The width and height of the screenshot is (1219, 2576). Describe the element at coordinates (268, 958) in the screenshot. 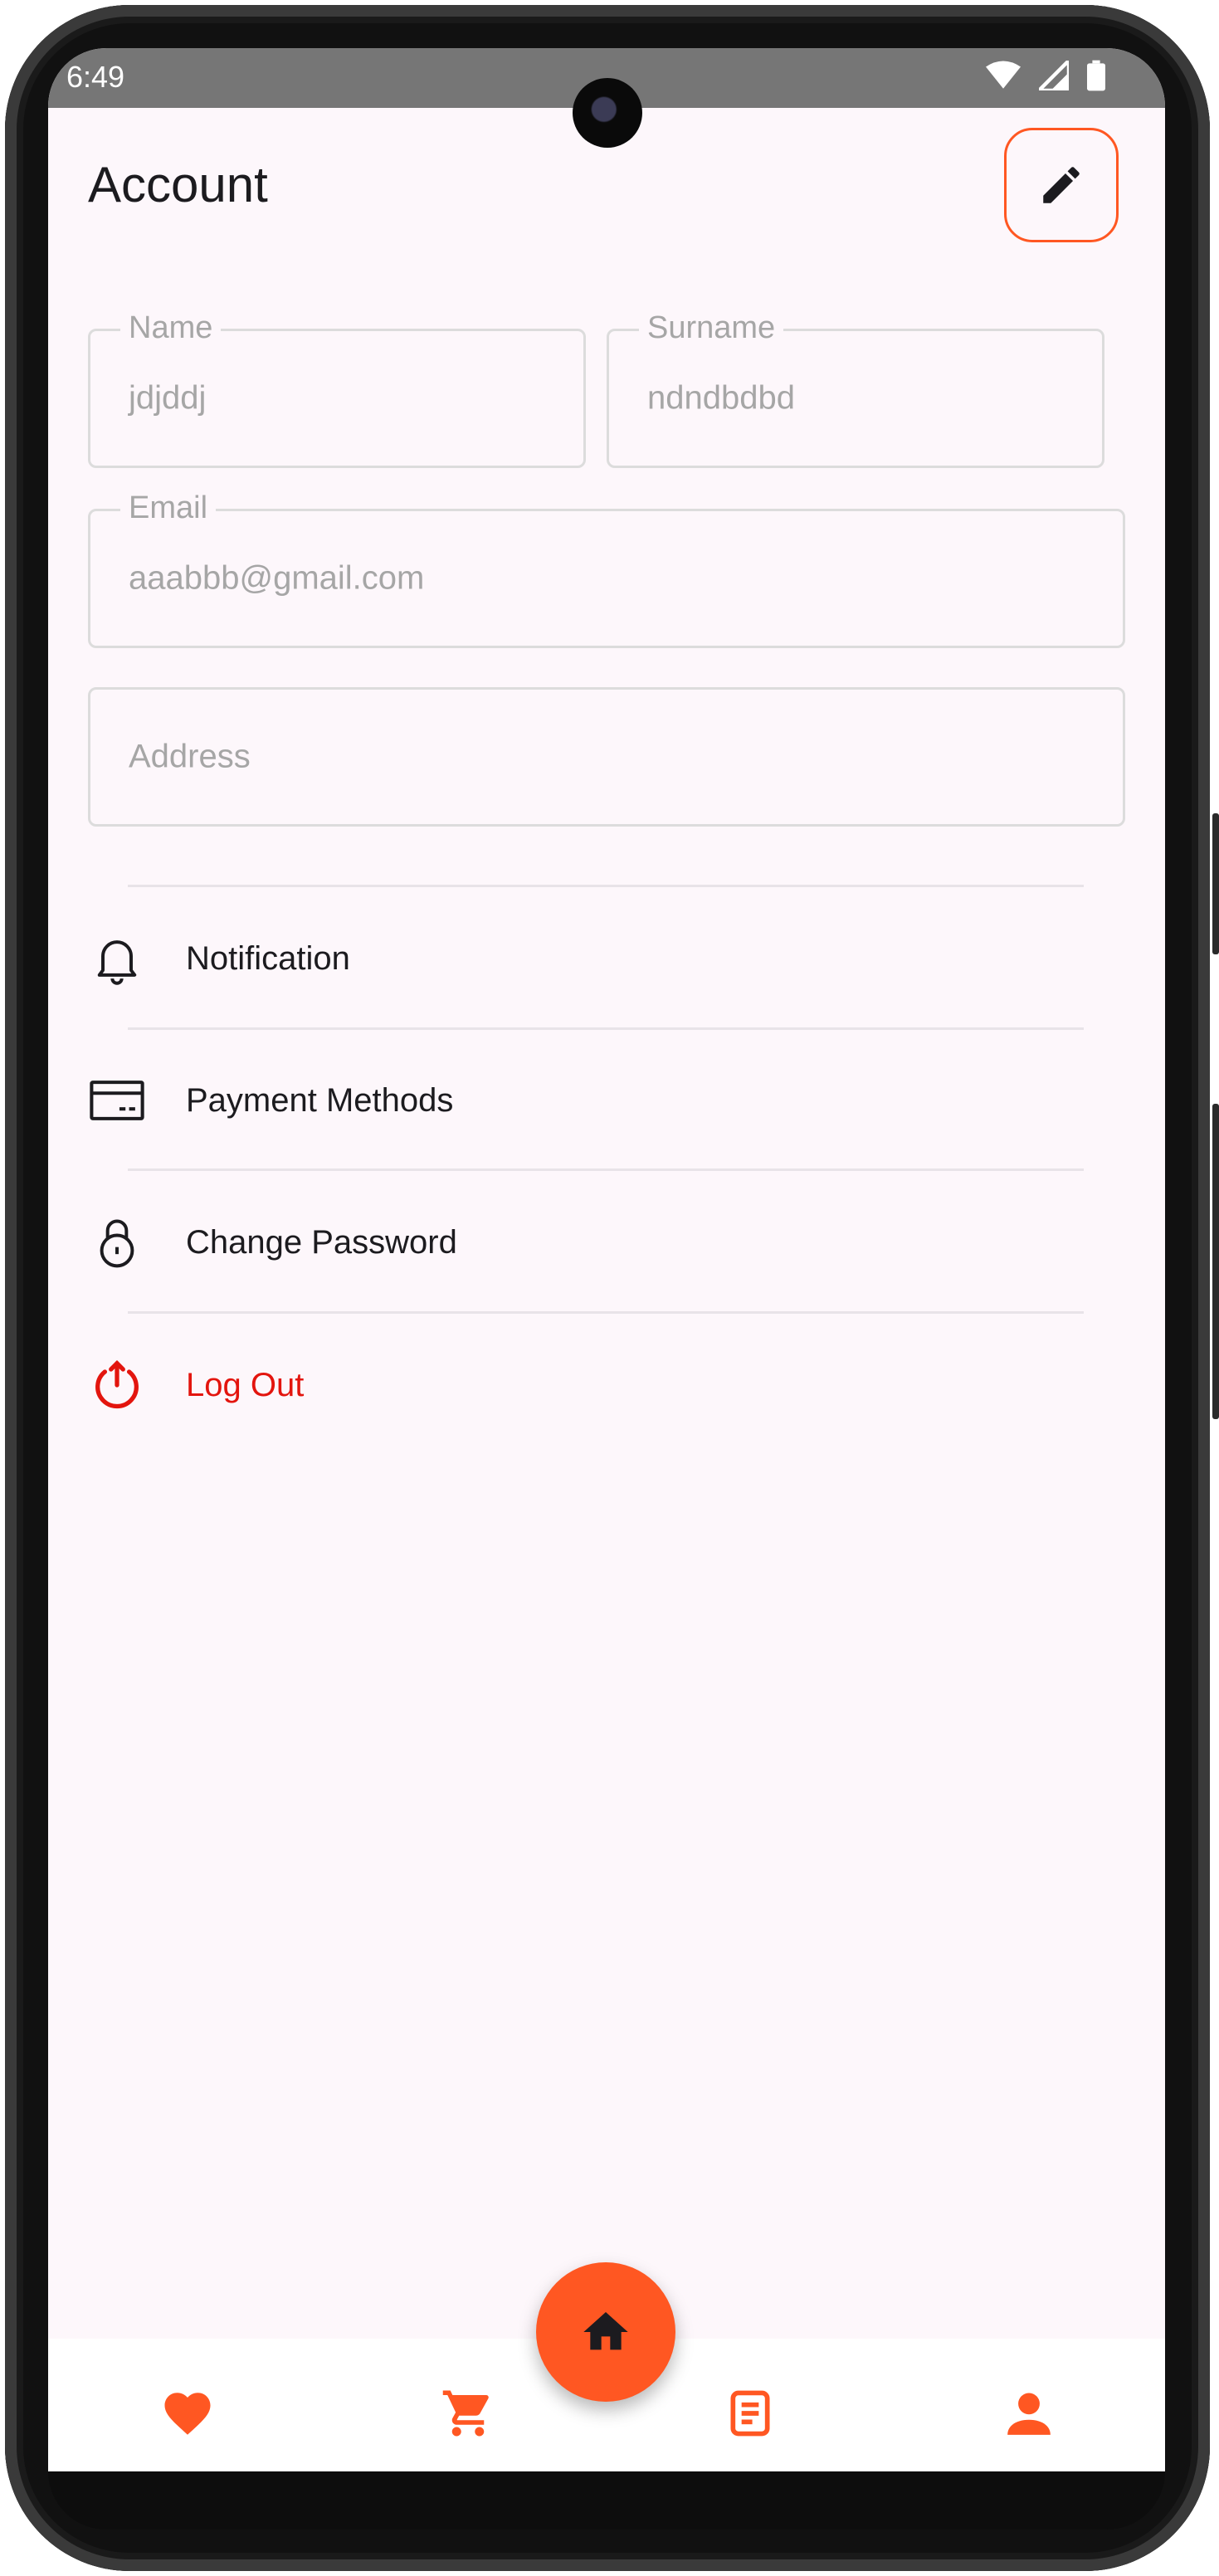

I see `notification-label: Notification` at that location.